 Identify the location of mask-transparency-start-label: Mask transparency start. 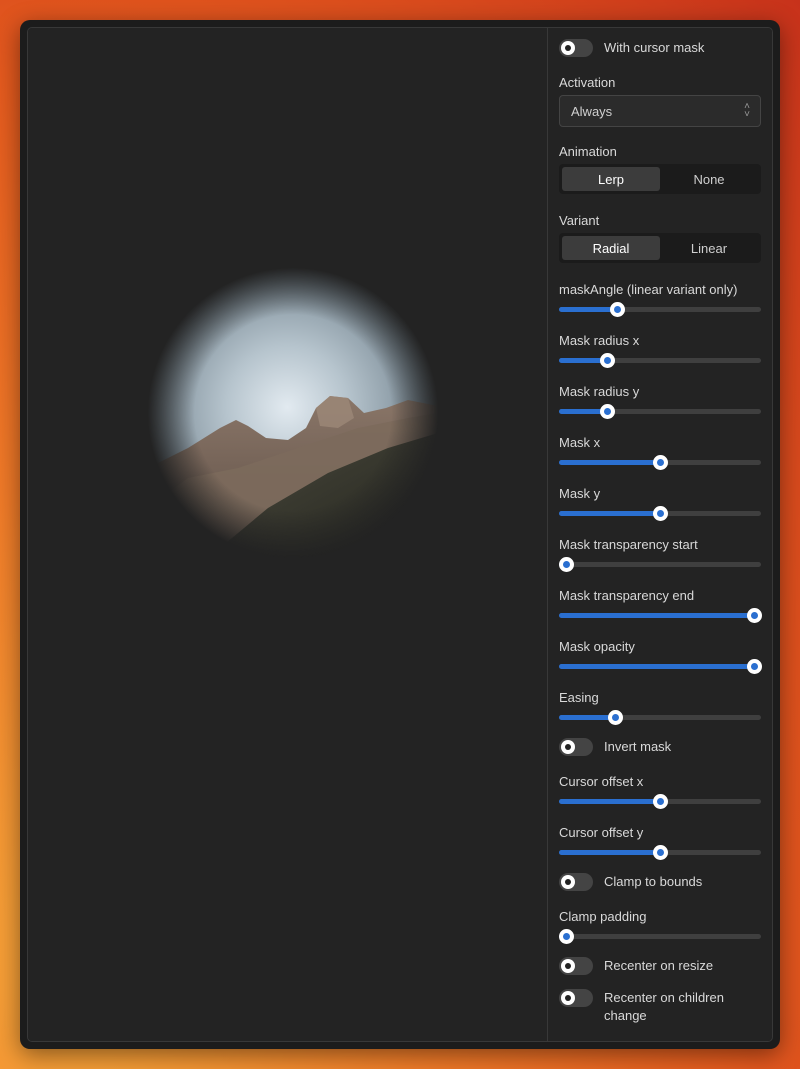
(628, 544).